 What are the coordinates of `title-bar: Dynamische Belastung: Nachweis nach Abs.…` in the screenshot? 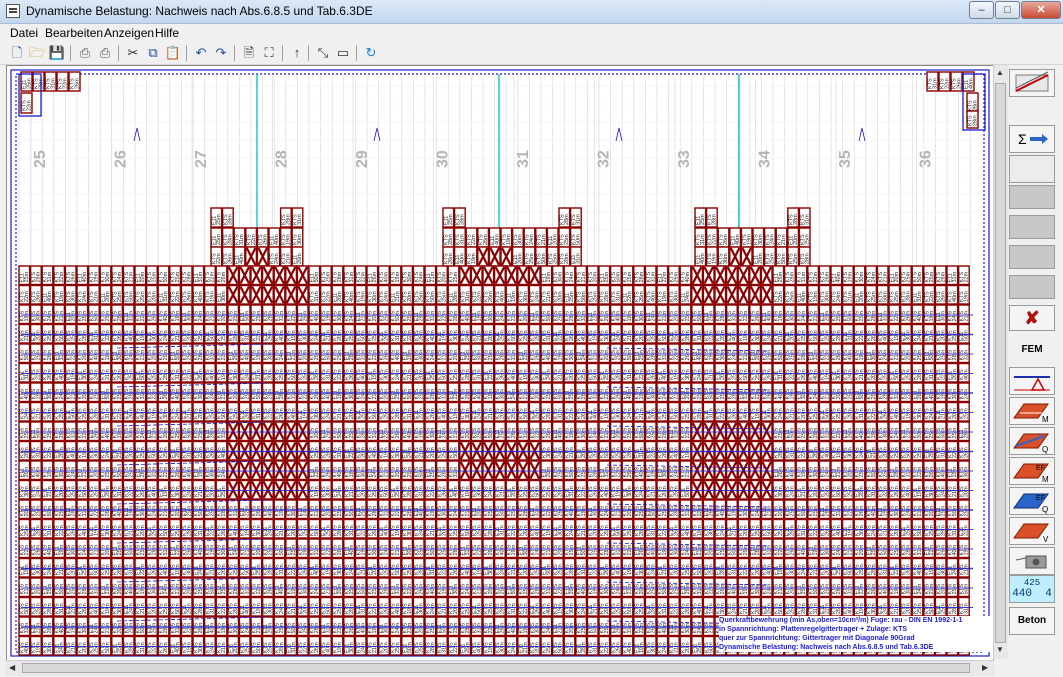 It's located at (531, 12).